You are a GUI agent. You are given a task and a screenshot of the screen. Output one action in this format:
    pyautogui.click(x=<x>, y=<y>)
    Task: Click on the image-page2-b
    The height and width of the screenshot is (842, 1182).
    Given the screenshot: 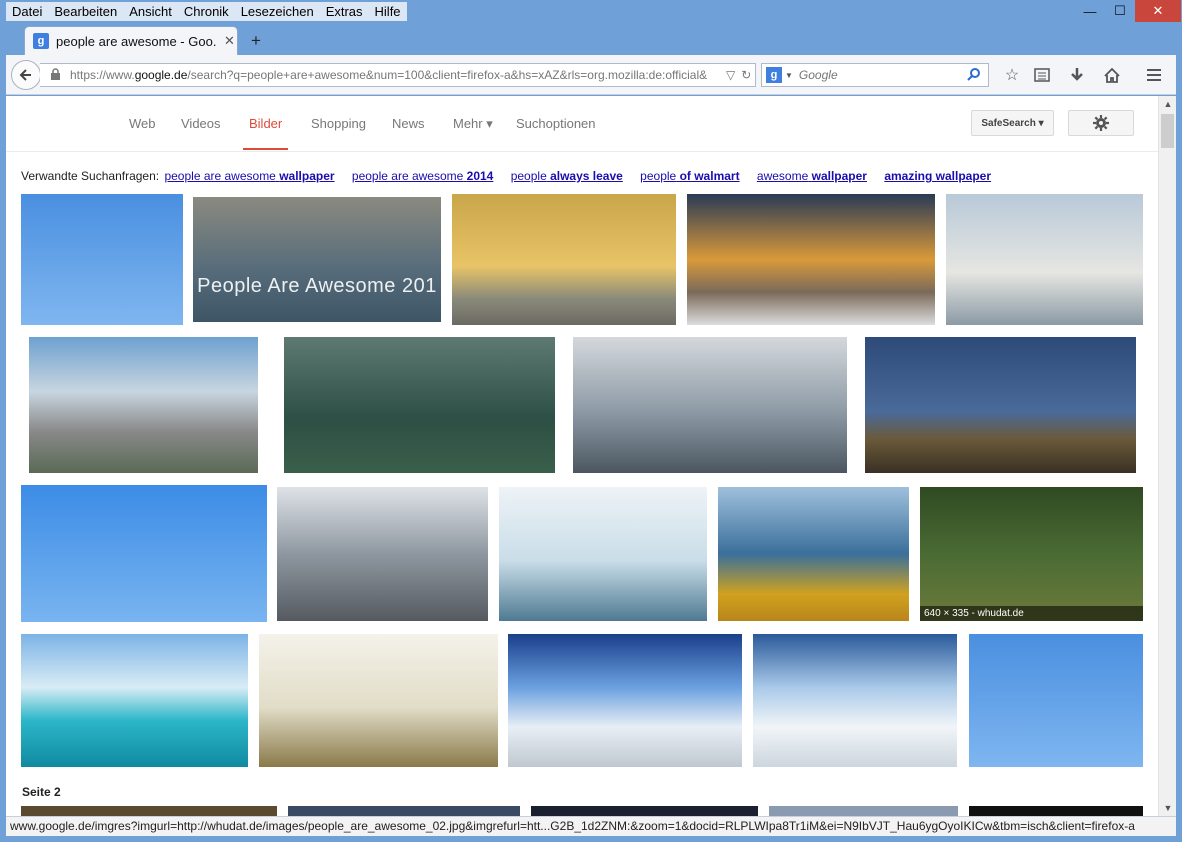 What is the action you would take?
    pyautogui.click(x=404, y=811)
    